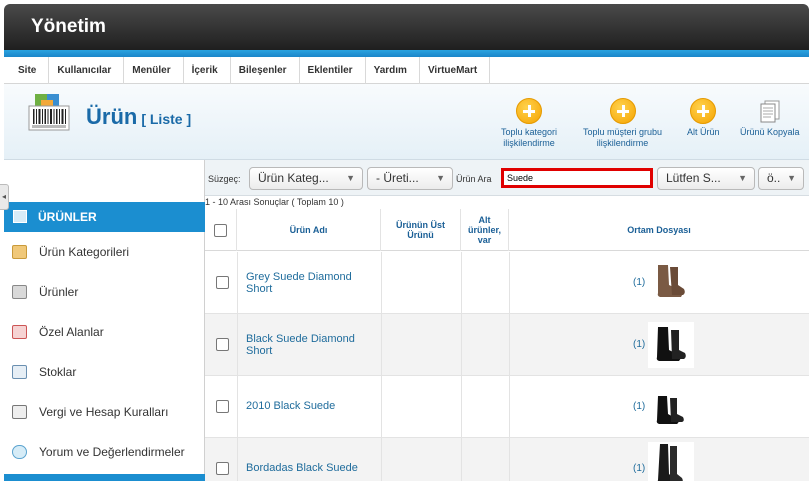 This screenshot has width=809, height=481. I want to click on sidebar-header-label: ÜRÜNLER, so click(67, 217).